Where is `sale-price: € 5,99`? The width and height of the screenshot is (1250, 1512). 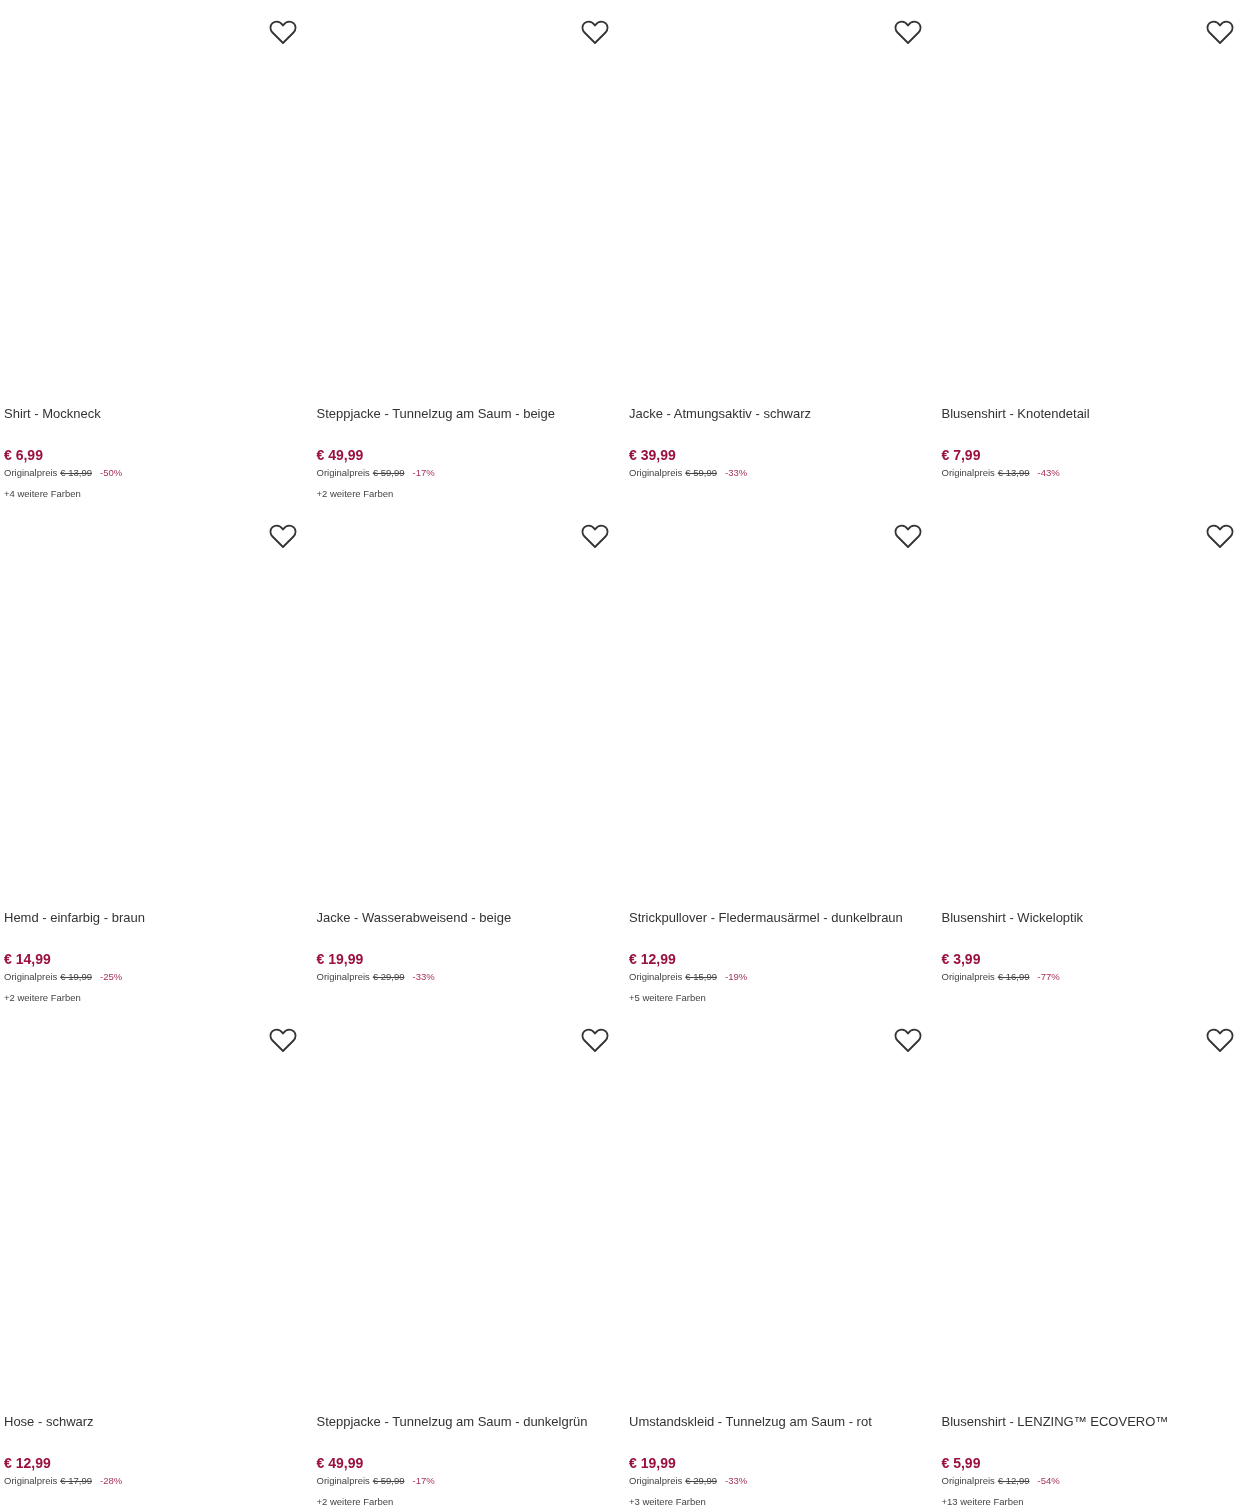 sale-price: € 5,99 is located at coordinates (961, 1463).